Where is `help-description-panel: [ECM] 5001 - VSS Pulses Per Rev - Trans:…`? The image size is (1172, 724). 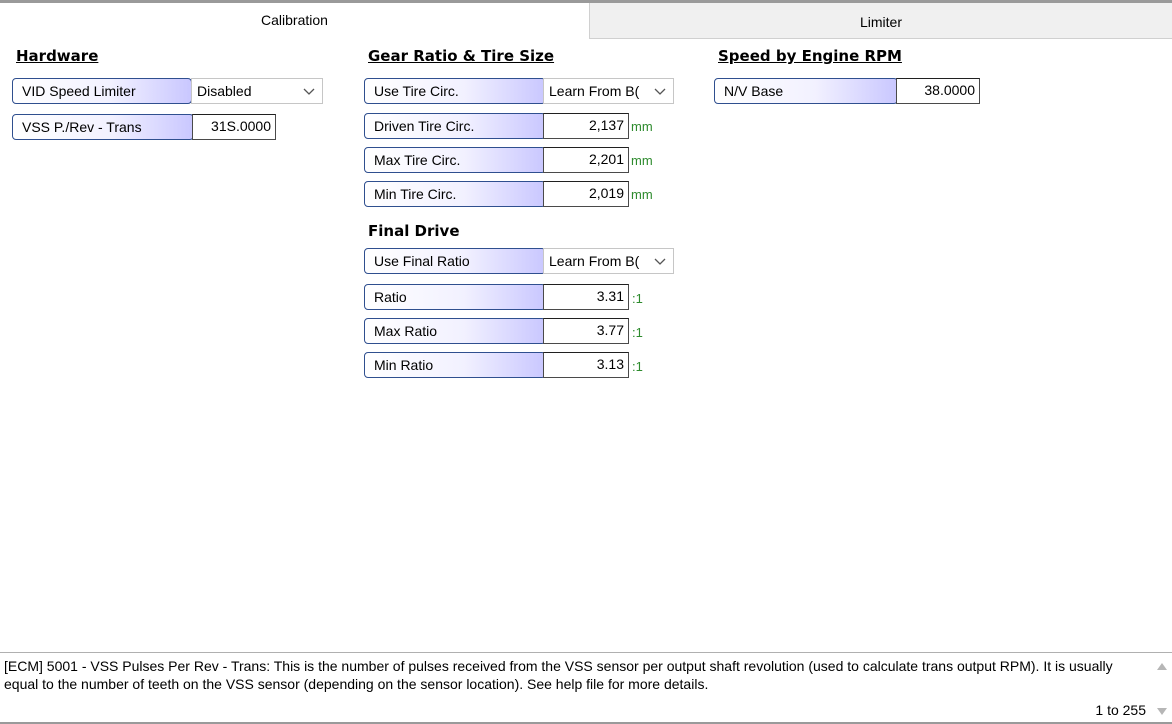 help-description-panel: [ECM] 5001 - VSS Pulses Per Rev - Trans:… is located at coordinates (586, 688).